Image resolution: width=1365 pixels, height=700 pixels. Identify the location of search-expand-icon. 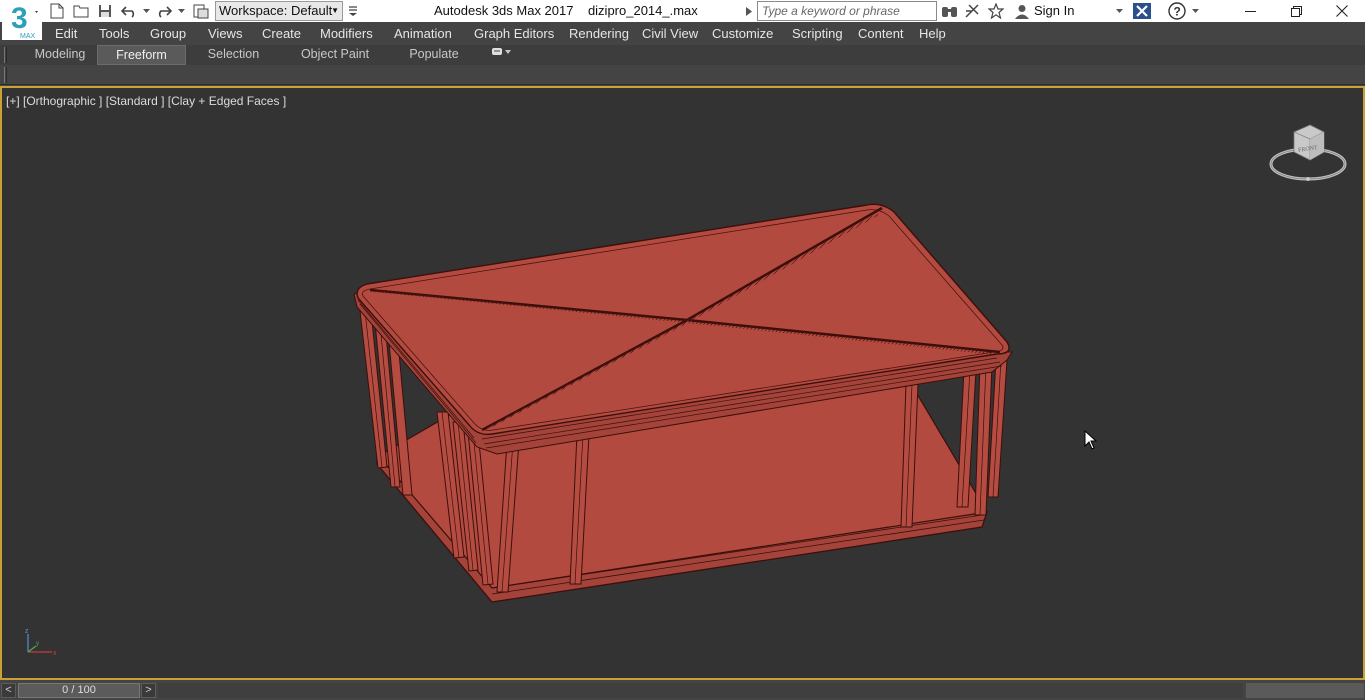
(749, 11).